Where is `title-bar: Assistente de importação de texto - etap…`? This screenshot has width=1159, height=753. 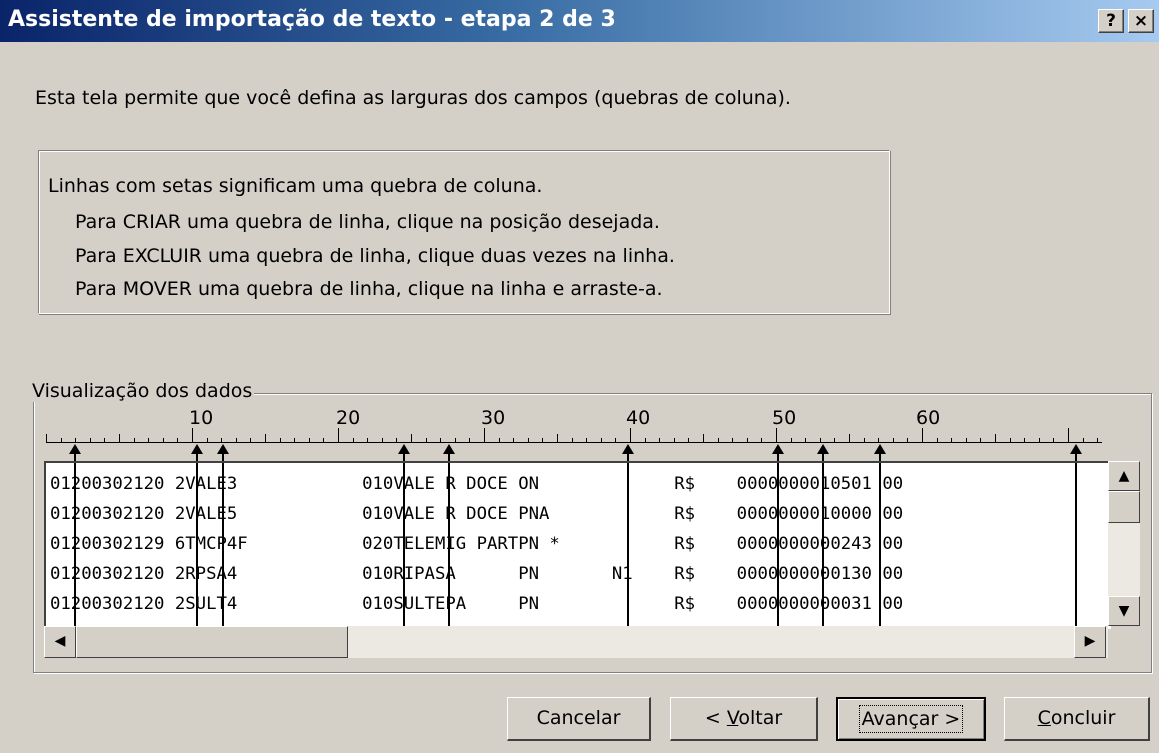 title-bar: Assistente de importação de texto - etap… is located at coordinates (579, 21).